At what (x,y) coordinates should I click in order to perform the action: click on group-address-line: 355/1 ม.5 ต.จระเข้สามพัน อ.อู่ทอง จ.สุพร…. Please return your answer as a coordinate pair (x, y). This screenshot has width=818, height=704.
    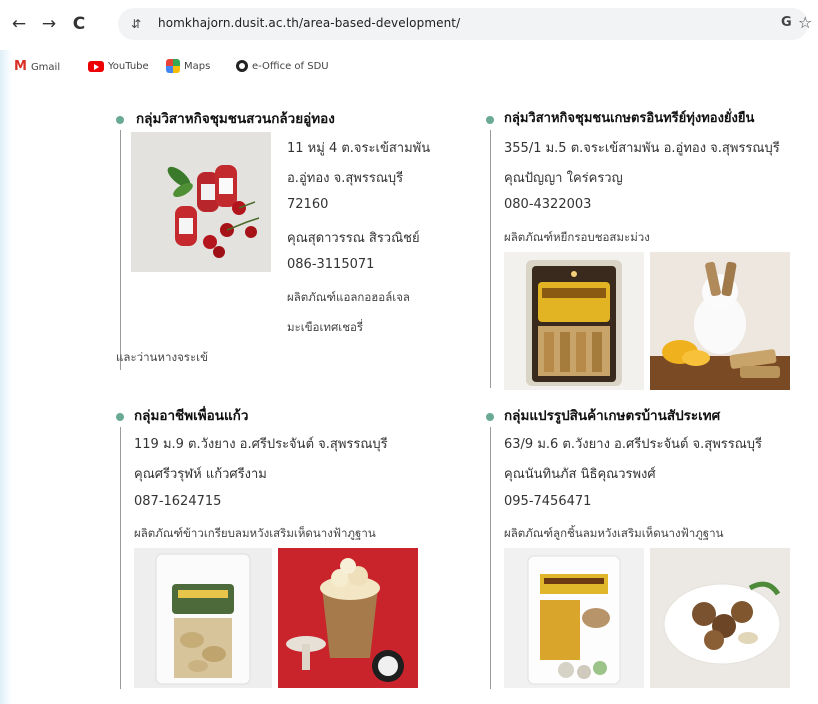
    Looking at the image, I should click on (642, 148).